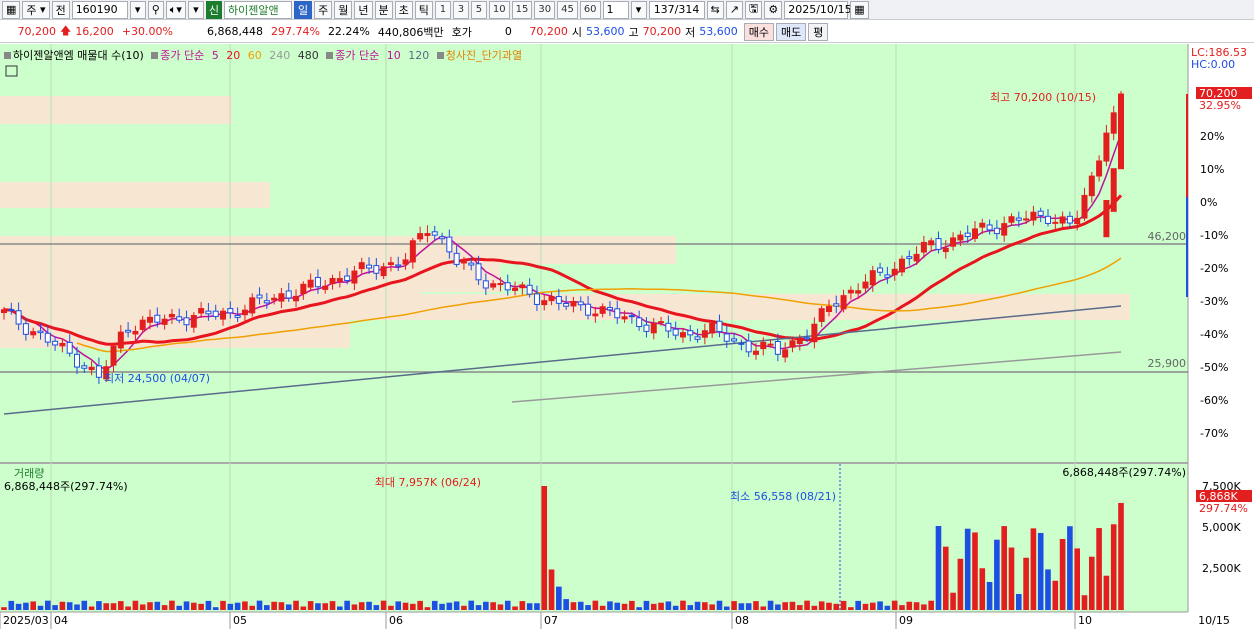  I want to click on buy-button: 매수, so click(758, 31).